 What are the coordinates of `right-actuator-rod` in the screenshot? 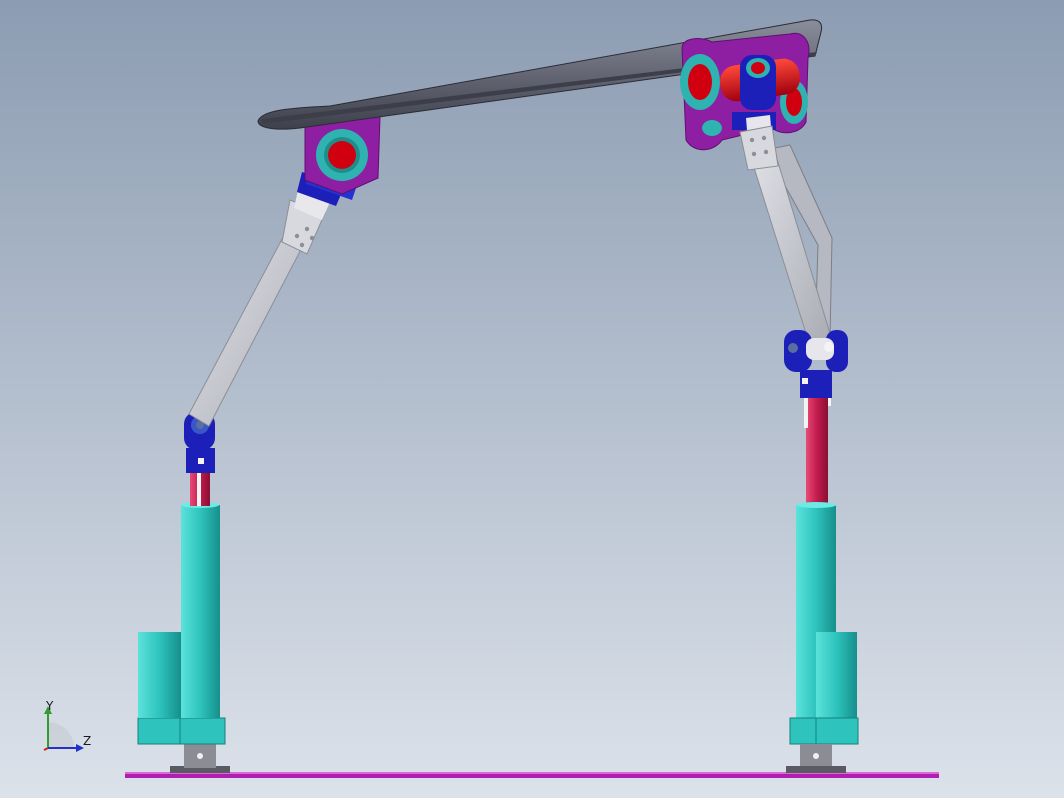 It's located at (816, 452).